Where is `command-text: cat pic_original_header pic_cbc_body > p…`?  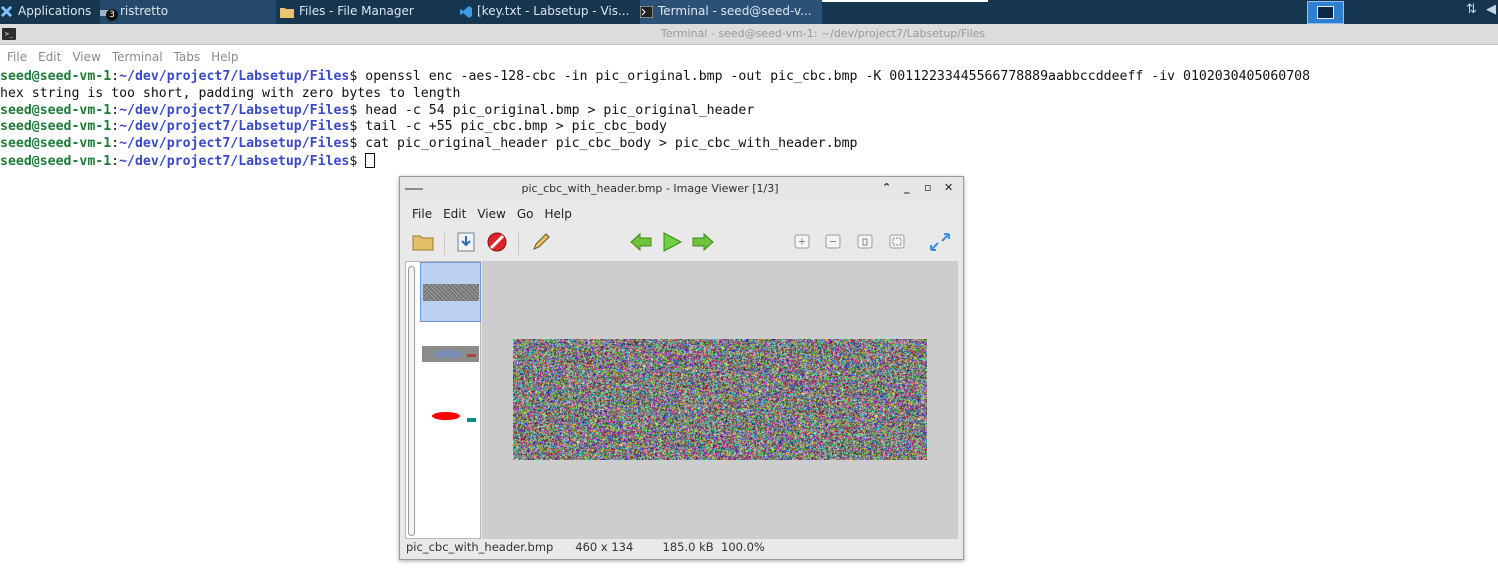 command-text: cat pic_original_header pic_cbc_body > p… is located at coordinates (611, 144).